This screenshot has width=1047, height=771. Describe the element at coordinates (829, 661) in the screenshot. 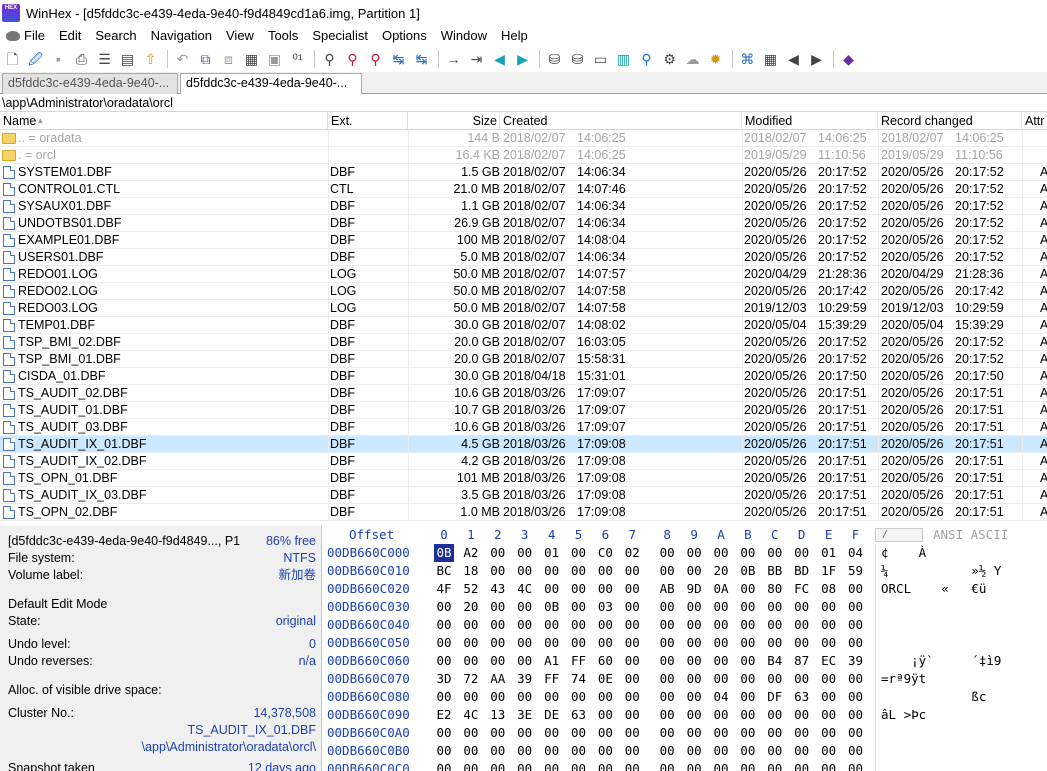

I see `hex-byte: EC` at that location.